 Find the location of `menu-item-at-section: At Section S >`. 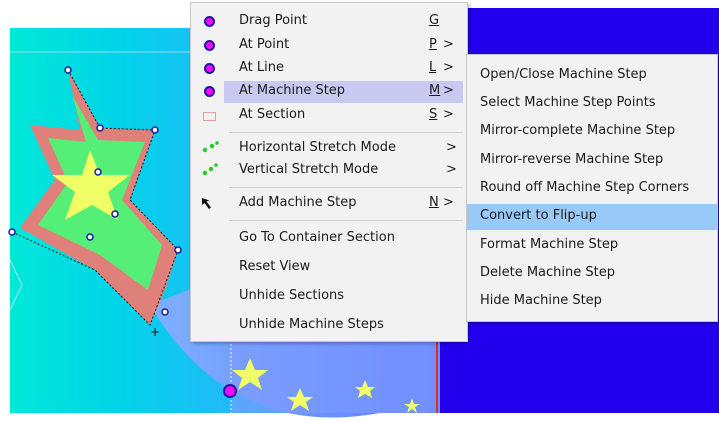

menu-item-at-section: At Section S > is located at coordinates (329, 116).